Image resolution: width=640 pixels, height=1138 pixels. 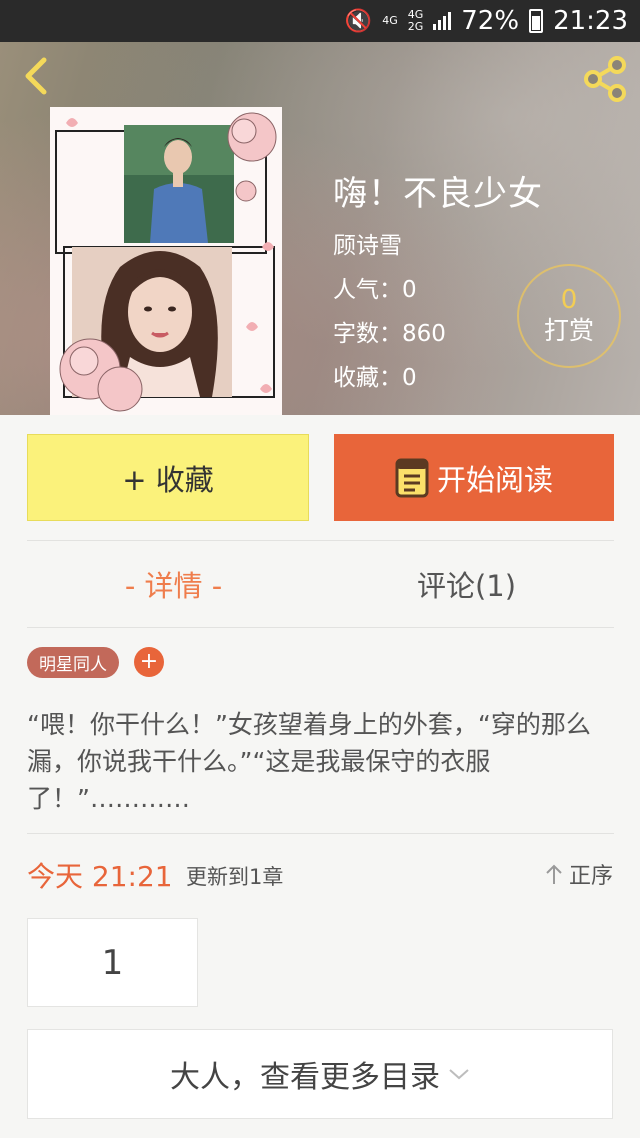 What do you see at coordinates (438, 194) in the screenshot?
I see `book-title: 嗨！不良少女` at bounding box center [438, 194].